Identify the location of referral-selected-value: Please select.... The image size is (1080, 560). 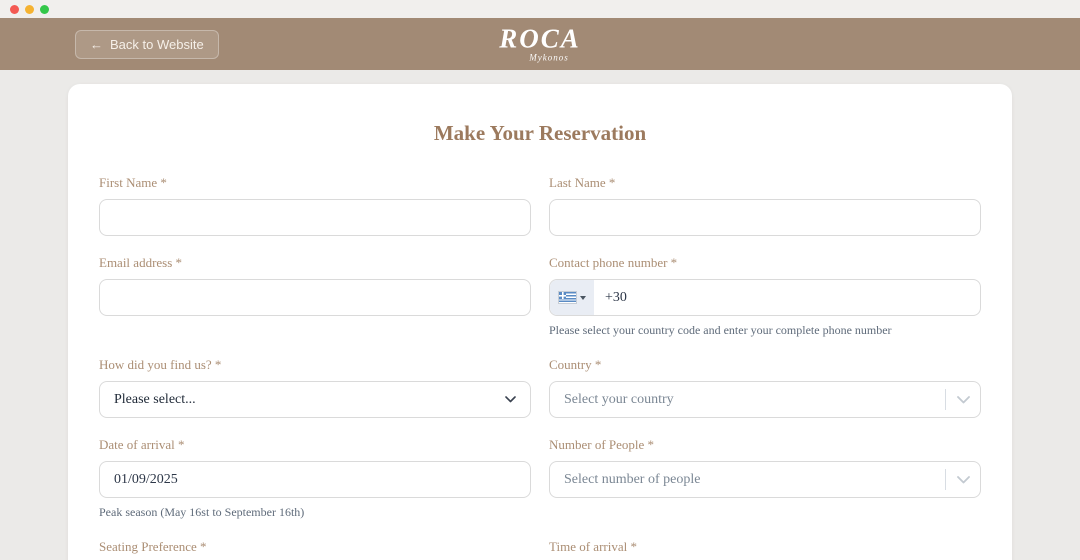
(155, 399).